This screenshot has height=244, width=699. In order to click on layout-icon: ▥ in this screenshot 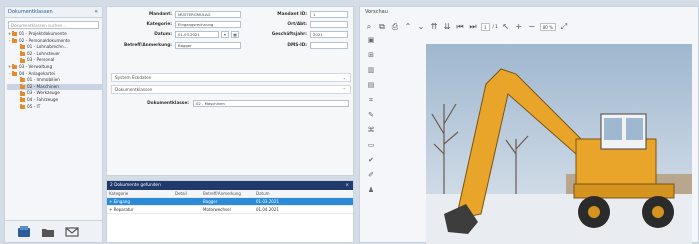, I will do `click(371, 70)`.